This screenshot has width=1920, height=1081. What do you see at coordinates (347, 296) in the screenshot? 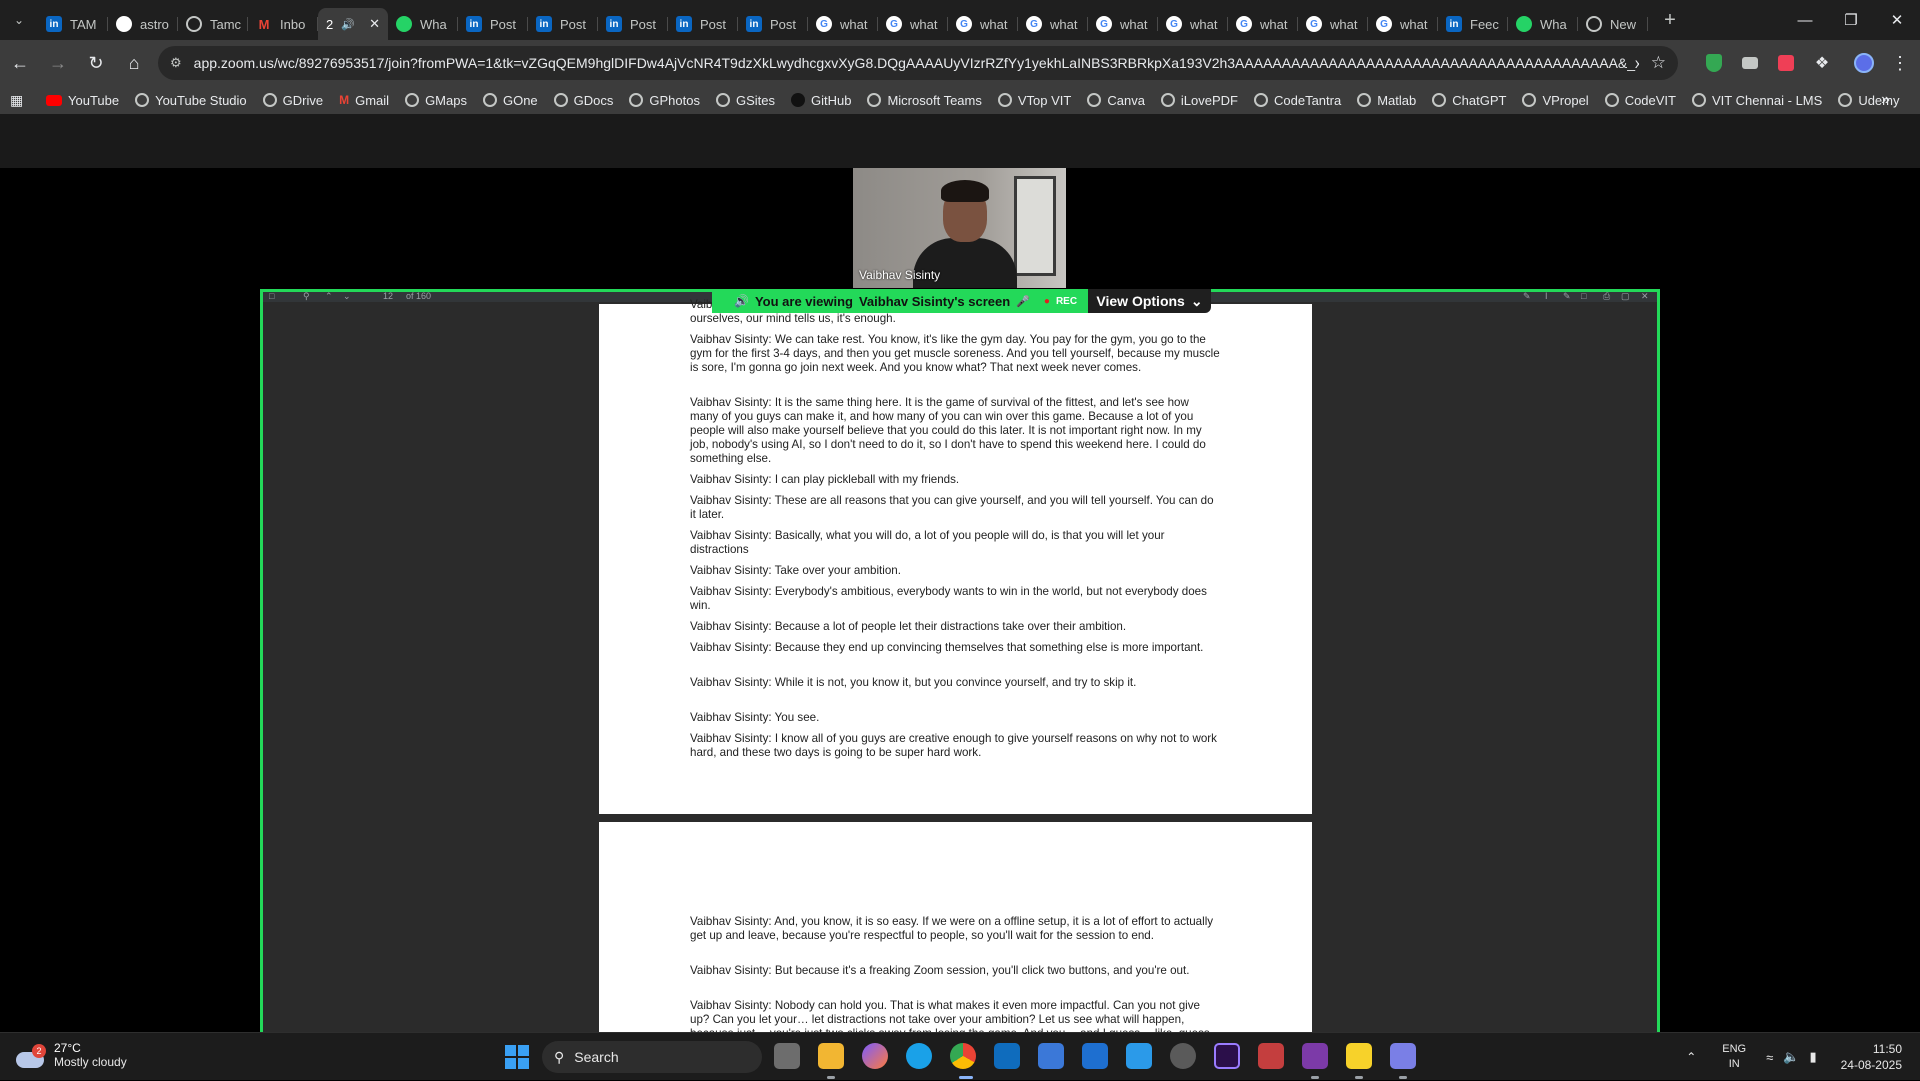
I see `pdf-next-icon: ⌄` at bounding box center [347, 296].